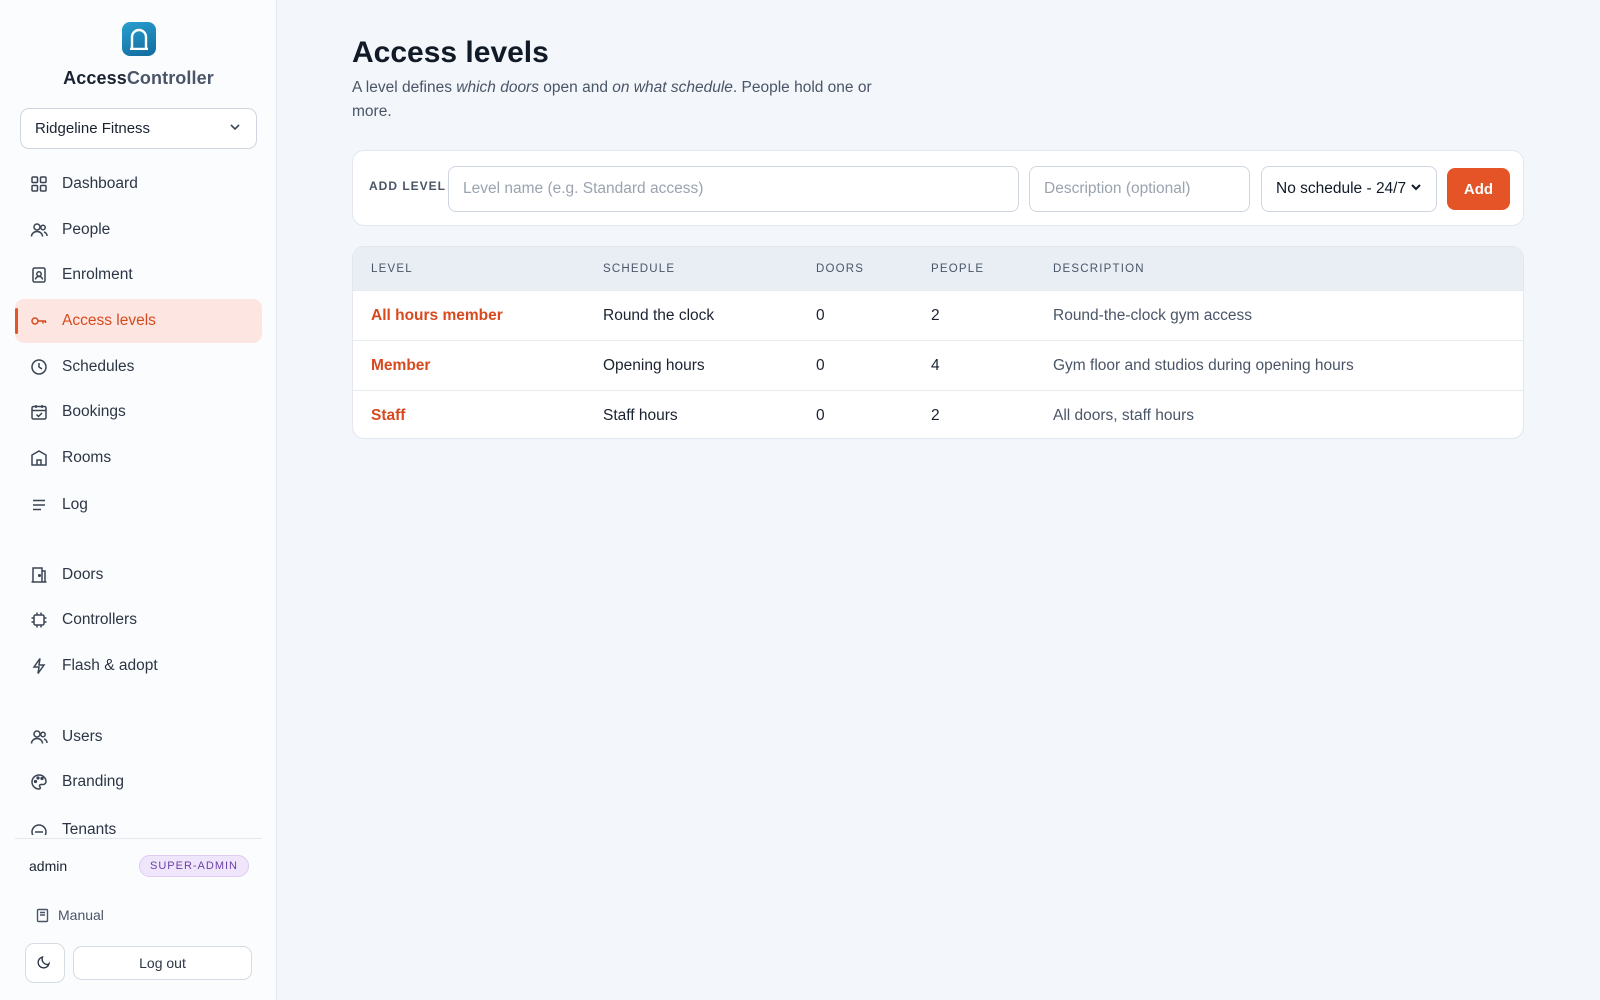 Image resolution: width=1600 pixels, height=1000 pixels. What do you see at coordinates (39, 367) in the screenshot?
I see `clock-icon` at bounding box center [39, 367].